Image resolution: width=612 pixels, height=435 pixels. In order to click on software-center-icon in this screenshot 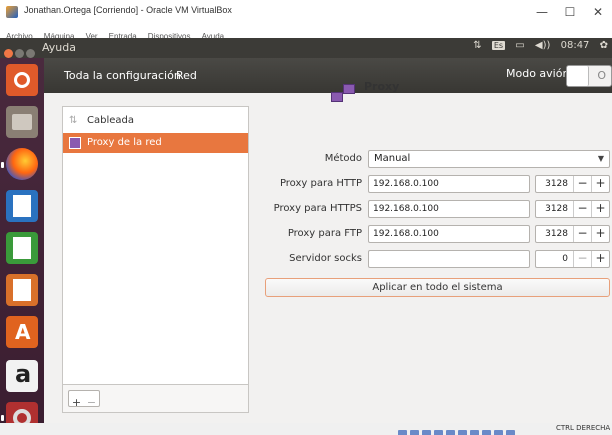, I will do `click(22, 332)`.